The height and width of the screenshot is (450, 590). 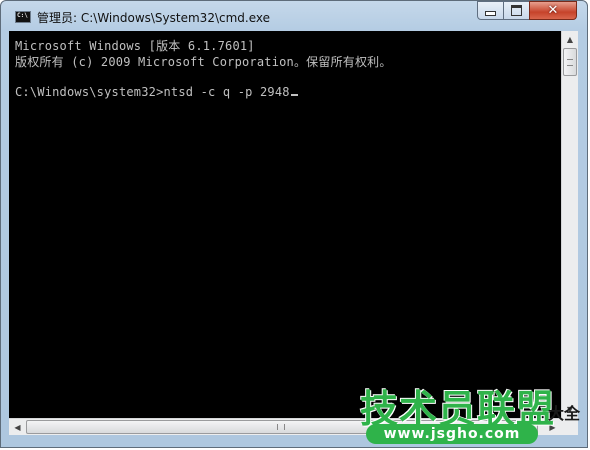 What do you see at coordinates (570, 62) in the screenshot?
I see `vertical-scroll-thumb` at bounding box center [570, 62].